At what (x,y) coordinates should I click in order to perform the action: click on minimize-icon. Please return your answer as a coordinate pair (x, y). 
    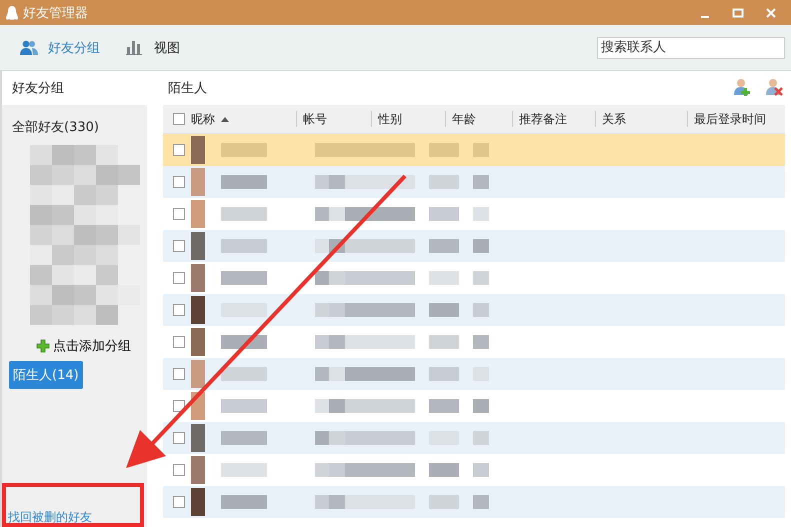
    Looking at the image, I should click on (705, 17).